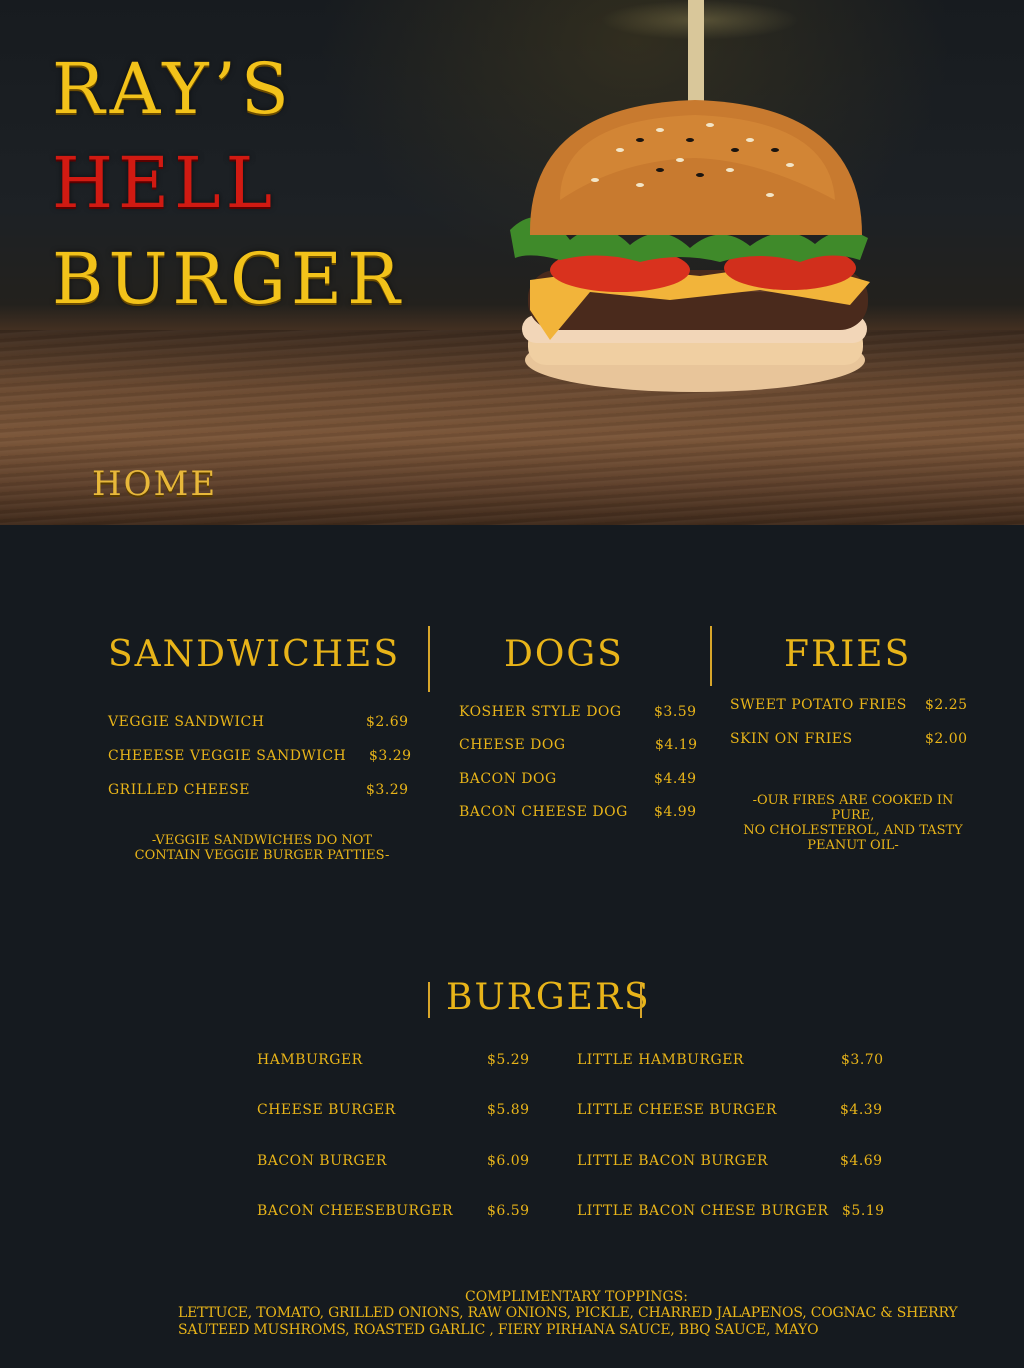  I want to click on burger-photo, so click(690, 196).